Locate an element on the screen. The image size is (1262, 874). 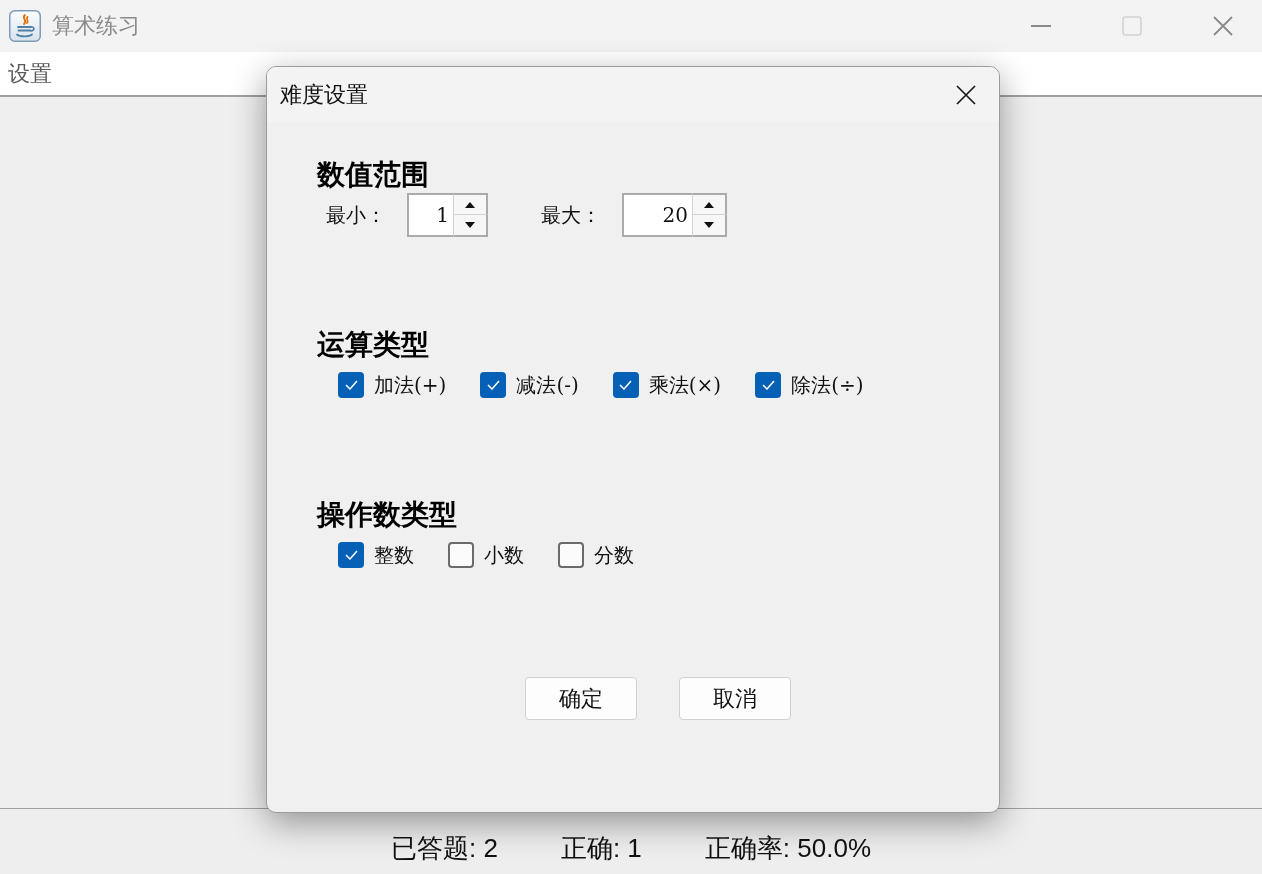
status-text: 正确: 1 is located at coordinates (601, 848).